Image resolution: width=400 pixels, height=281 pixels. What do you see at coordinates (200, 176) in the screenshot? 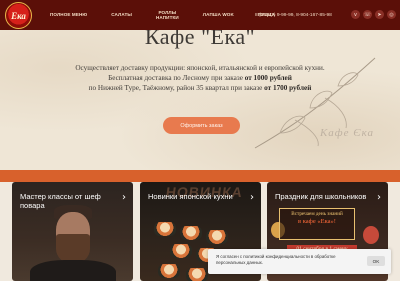
I see `accent-stripe` at bounding box center [200, 176].